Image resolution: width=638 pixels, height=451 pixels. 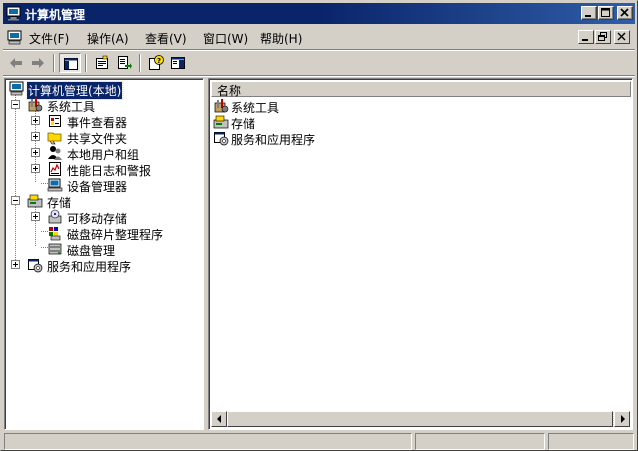 I want to click on help-button: ?, so click(x=156, y=63).